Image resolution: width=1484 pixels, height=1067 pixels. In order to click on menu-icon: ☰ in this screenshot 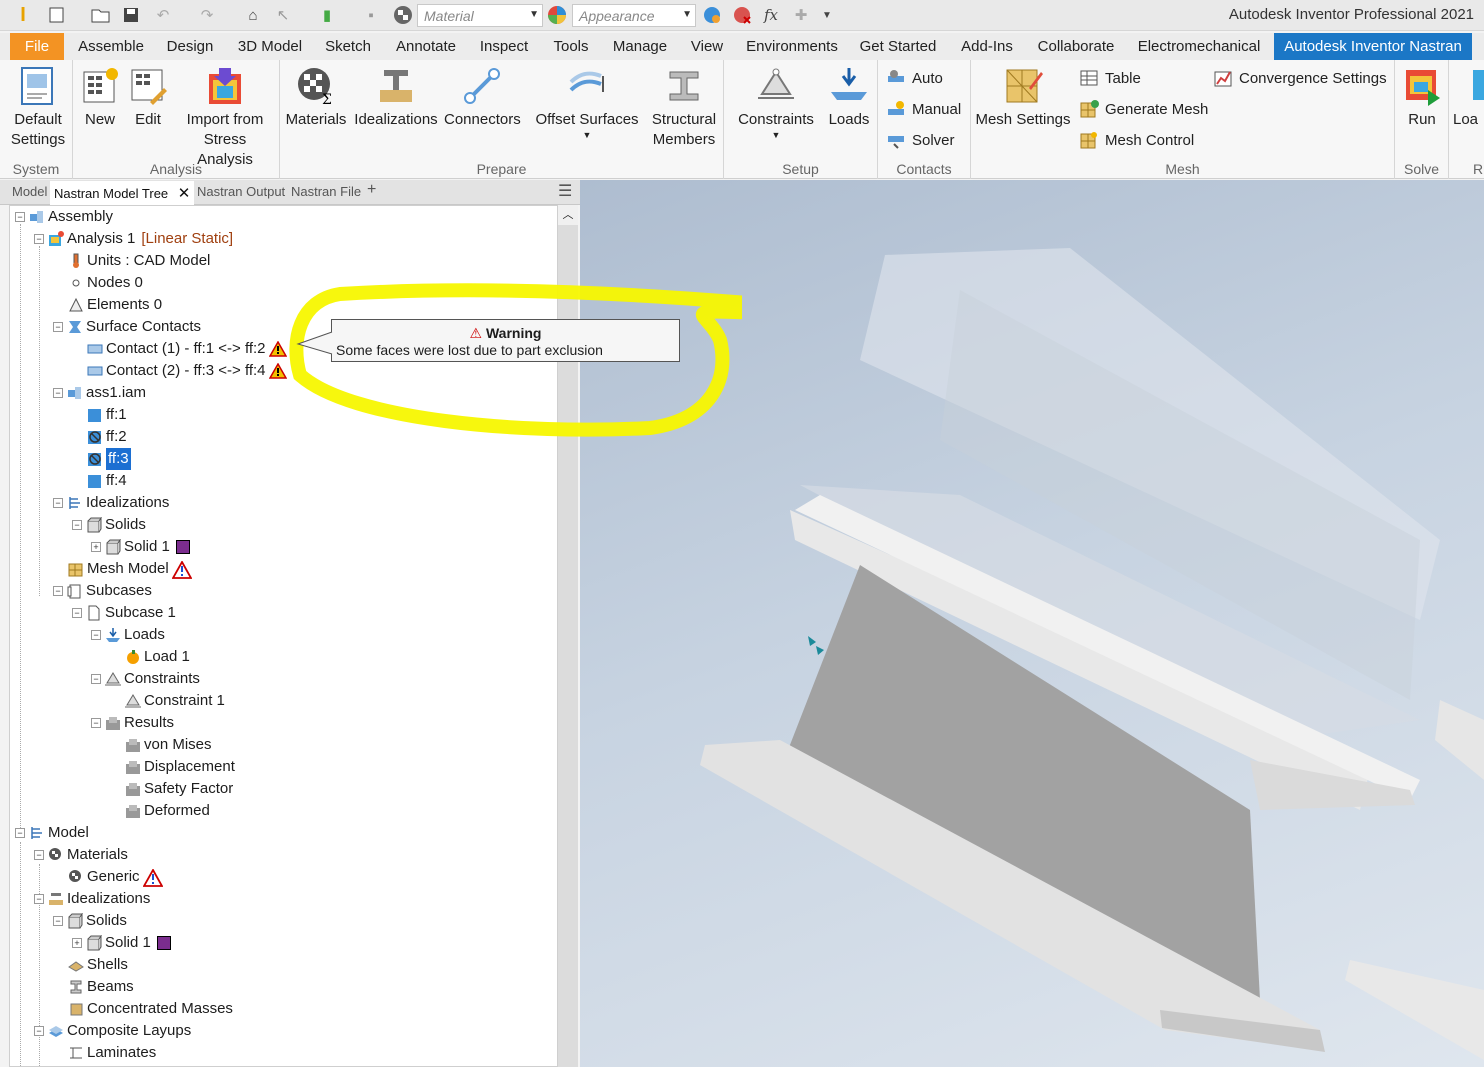, I will do `click(565, 191)`.